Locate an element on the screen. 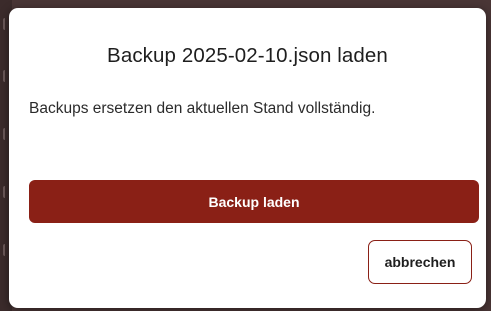 Image resolution: width=491 pixels, height=311 pixels. load-backup-button: Backup laden is located at coordinates (254, 201).